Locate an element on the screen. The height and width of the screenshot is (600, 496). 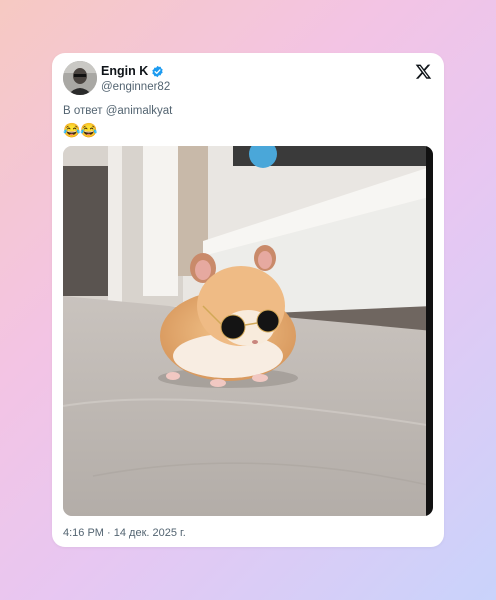
verified-badge-icon is located at coordinates (157, 71).